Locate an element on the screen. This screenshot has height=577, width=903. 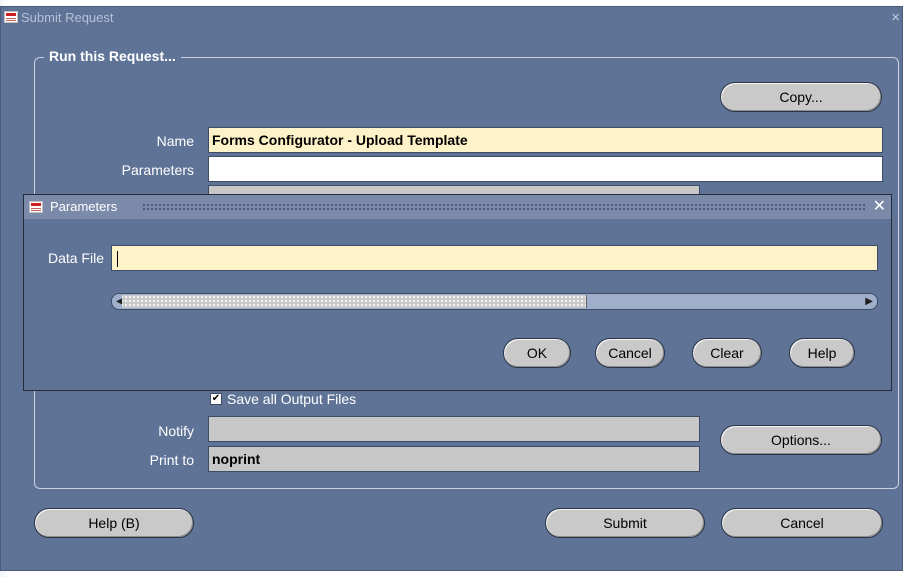
cancel-button-label: Cancel is located at coordinates (802, 523).